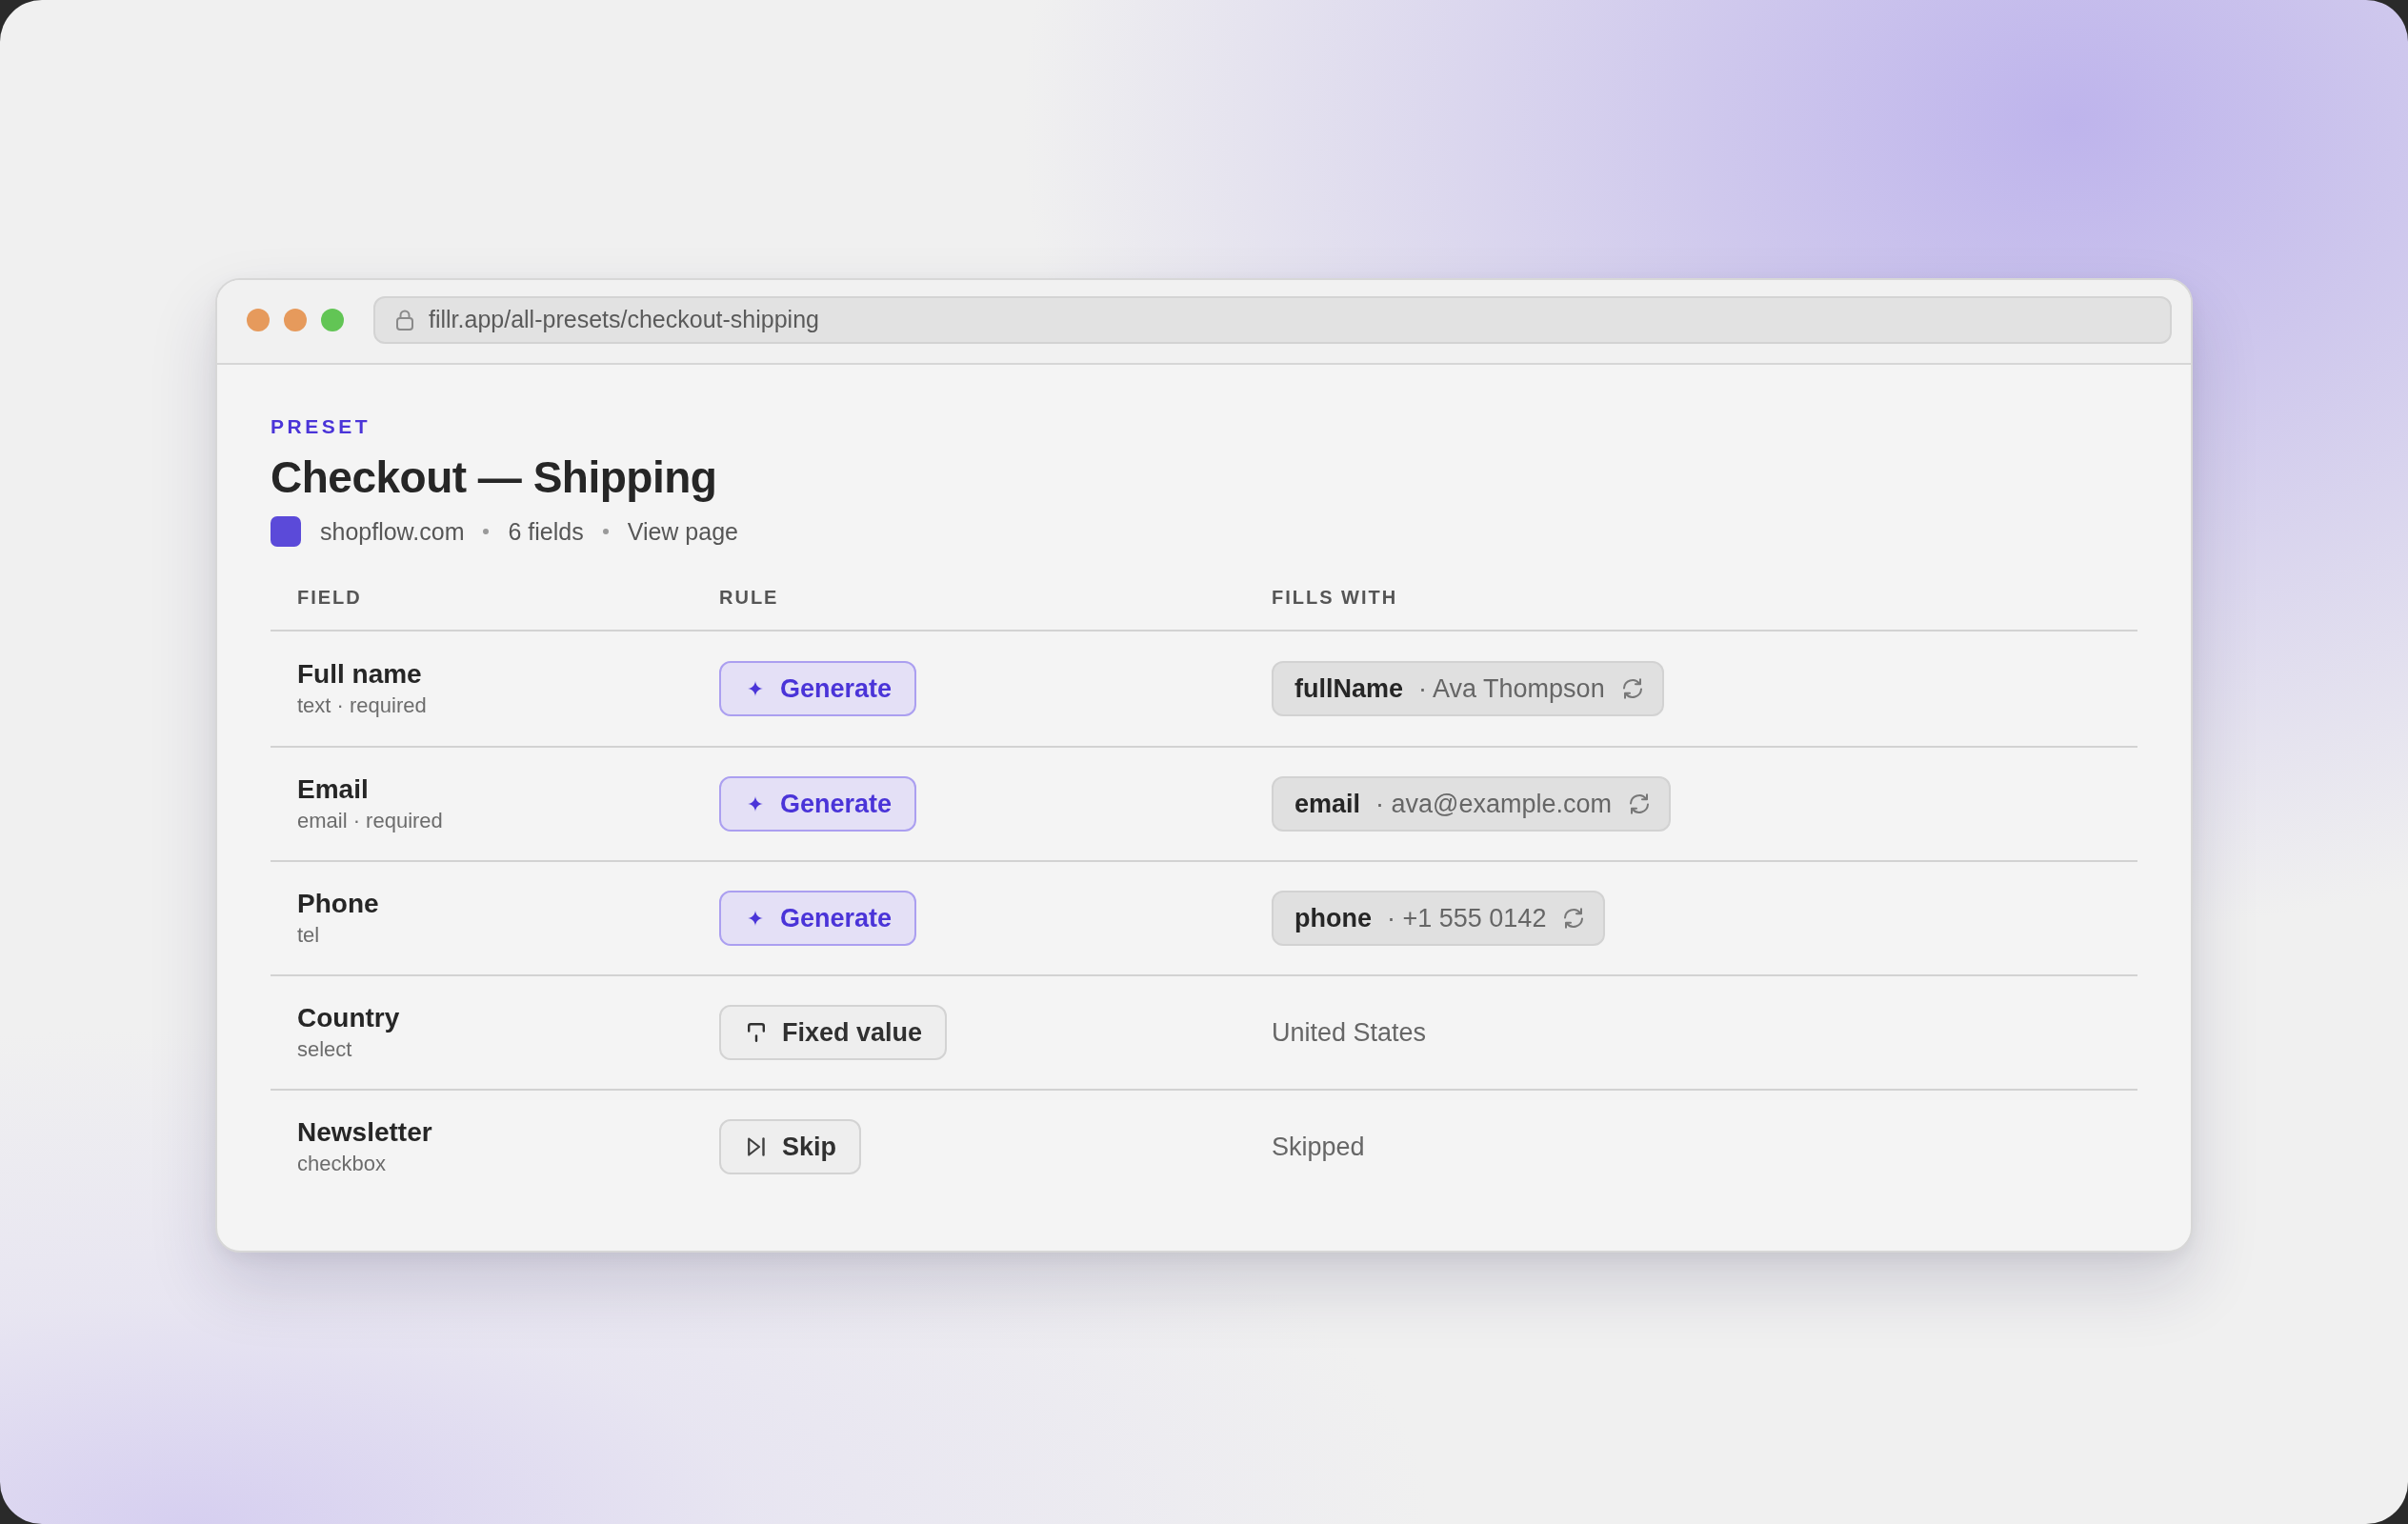 Image resolution: width=2408 pixels, height=1524 pixels. Describe the element at coordinates (365, 1132) in the screenshot. I see `field-name: Newsletter` at that location.